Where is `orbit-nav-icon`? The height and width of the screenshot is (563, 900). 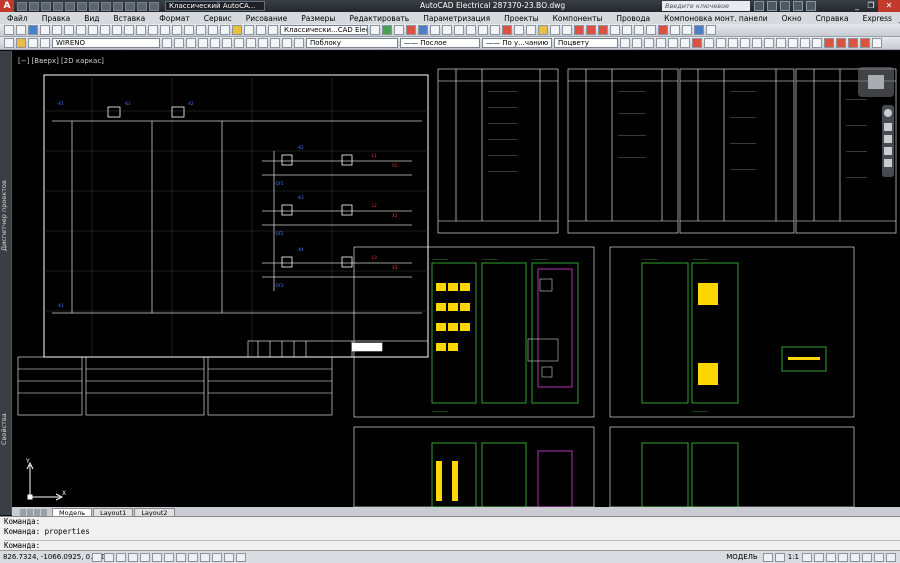
orbit-nav-icon is located at coordinates (888, 151).